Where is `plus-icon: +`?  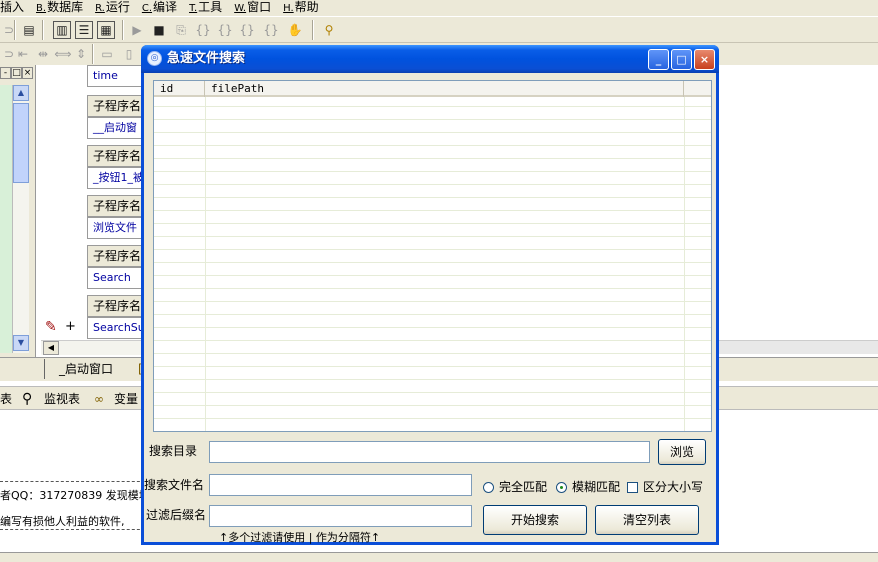
plus-icon: + is located at coordinates (70, 326).